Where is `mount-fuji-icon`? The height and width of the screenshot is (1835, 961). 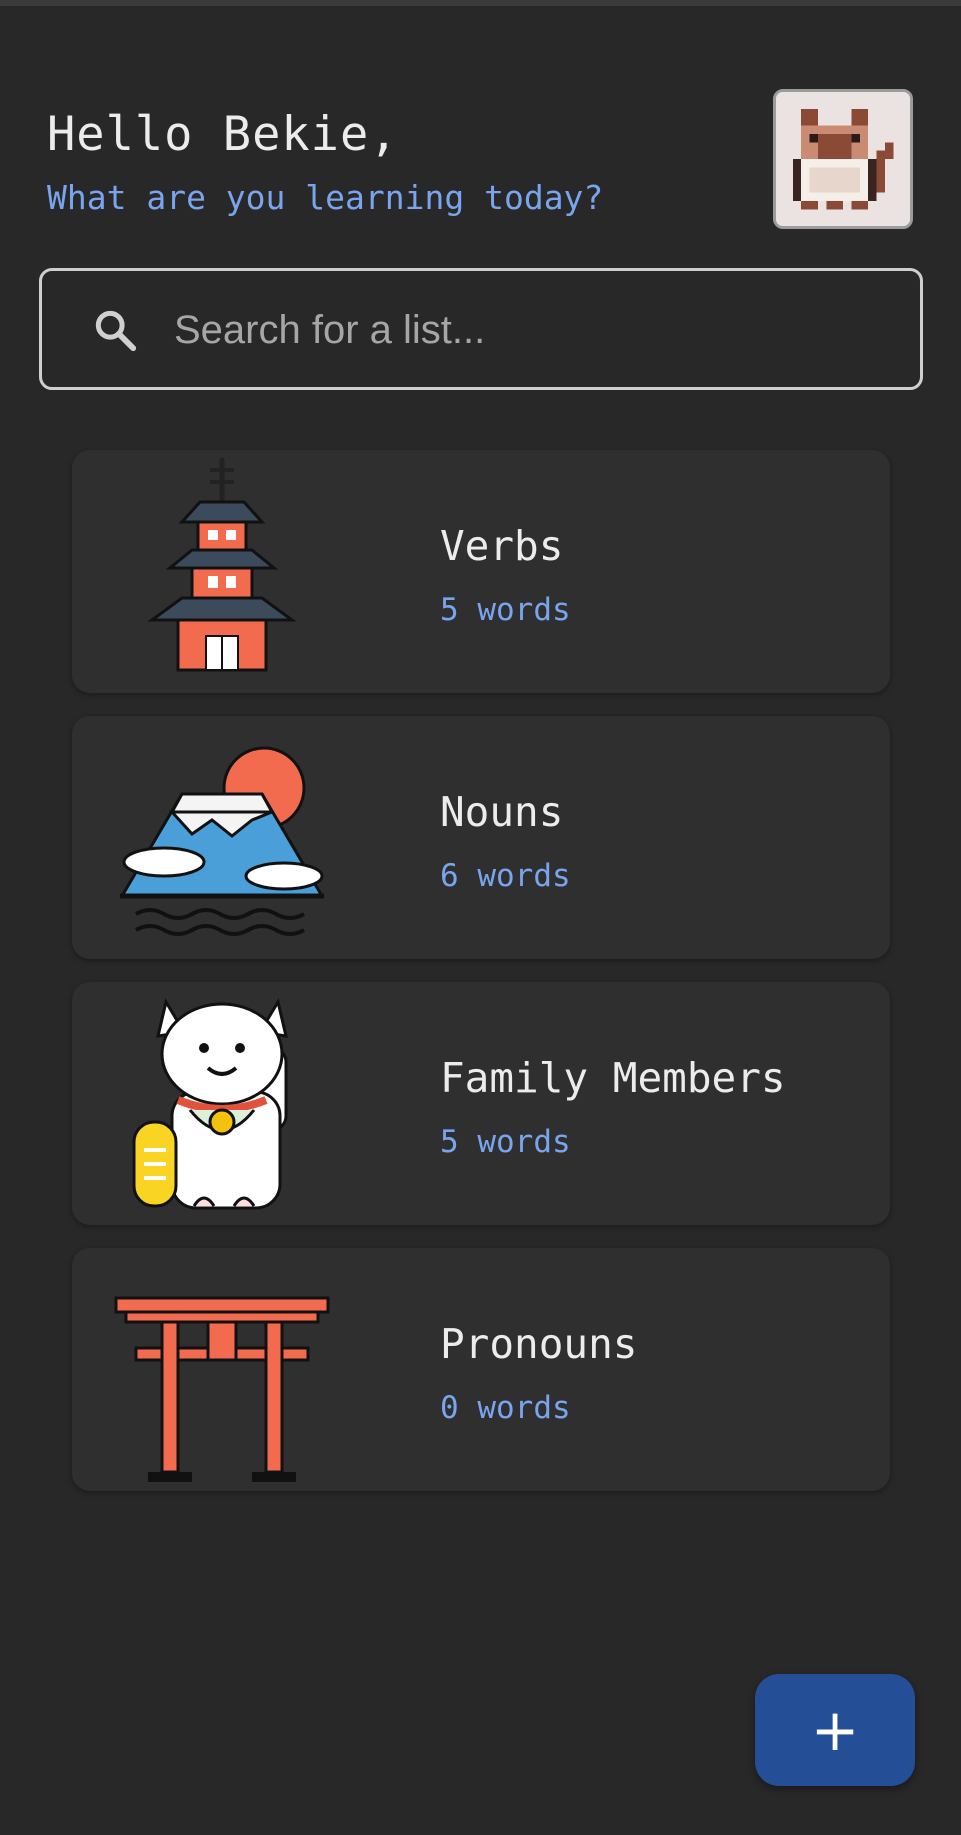 mount-fuji-icon is located at coordinates (222, 837).